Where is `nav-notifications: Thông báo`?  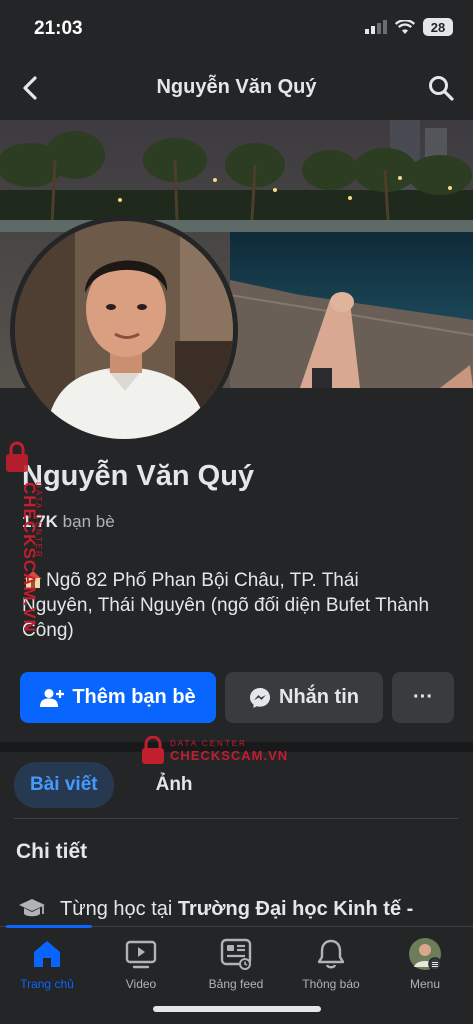 nav-notifications: Thông báo is located at coordinates (331, 964).